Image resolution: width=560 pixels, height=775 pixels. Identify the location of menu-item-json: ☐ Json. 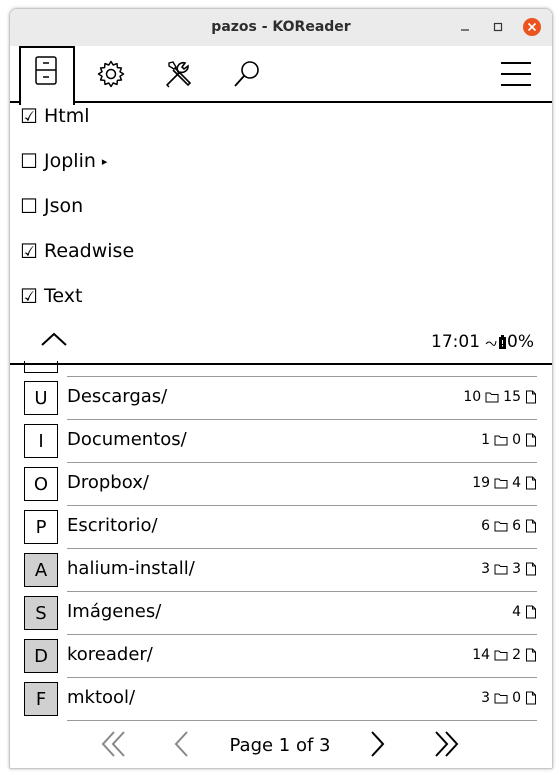
(51, 206).